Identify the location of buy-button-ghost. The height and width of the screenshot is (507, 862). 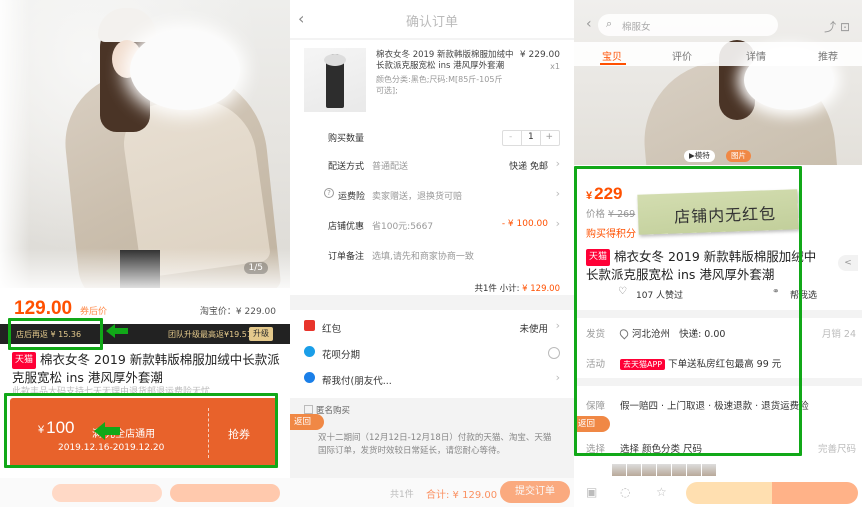
(107, 493).